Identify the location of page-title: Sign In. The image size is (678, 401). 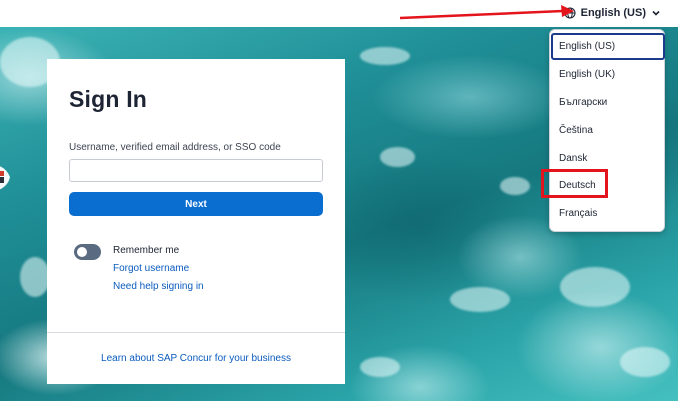
(108, 99).